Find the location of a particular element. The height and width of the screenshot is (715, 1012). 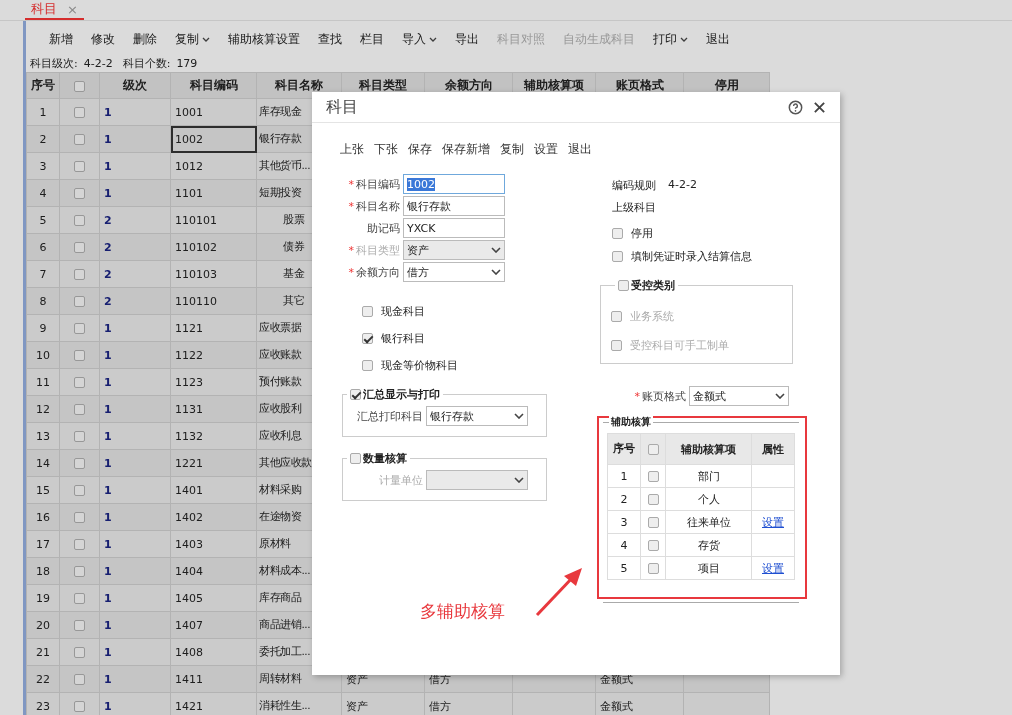

toolbar-button: 导出 is located at coordinates (467, 39).